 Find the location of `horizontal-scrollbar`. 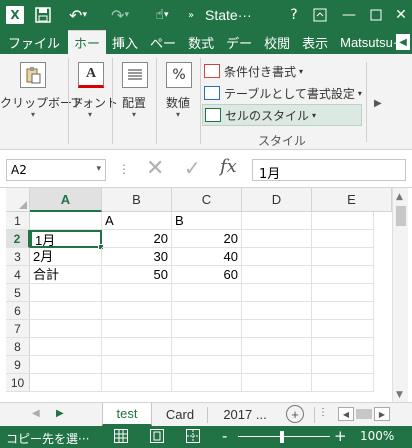

horizontal-scrollbar is located at coordinates (364, 414).